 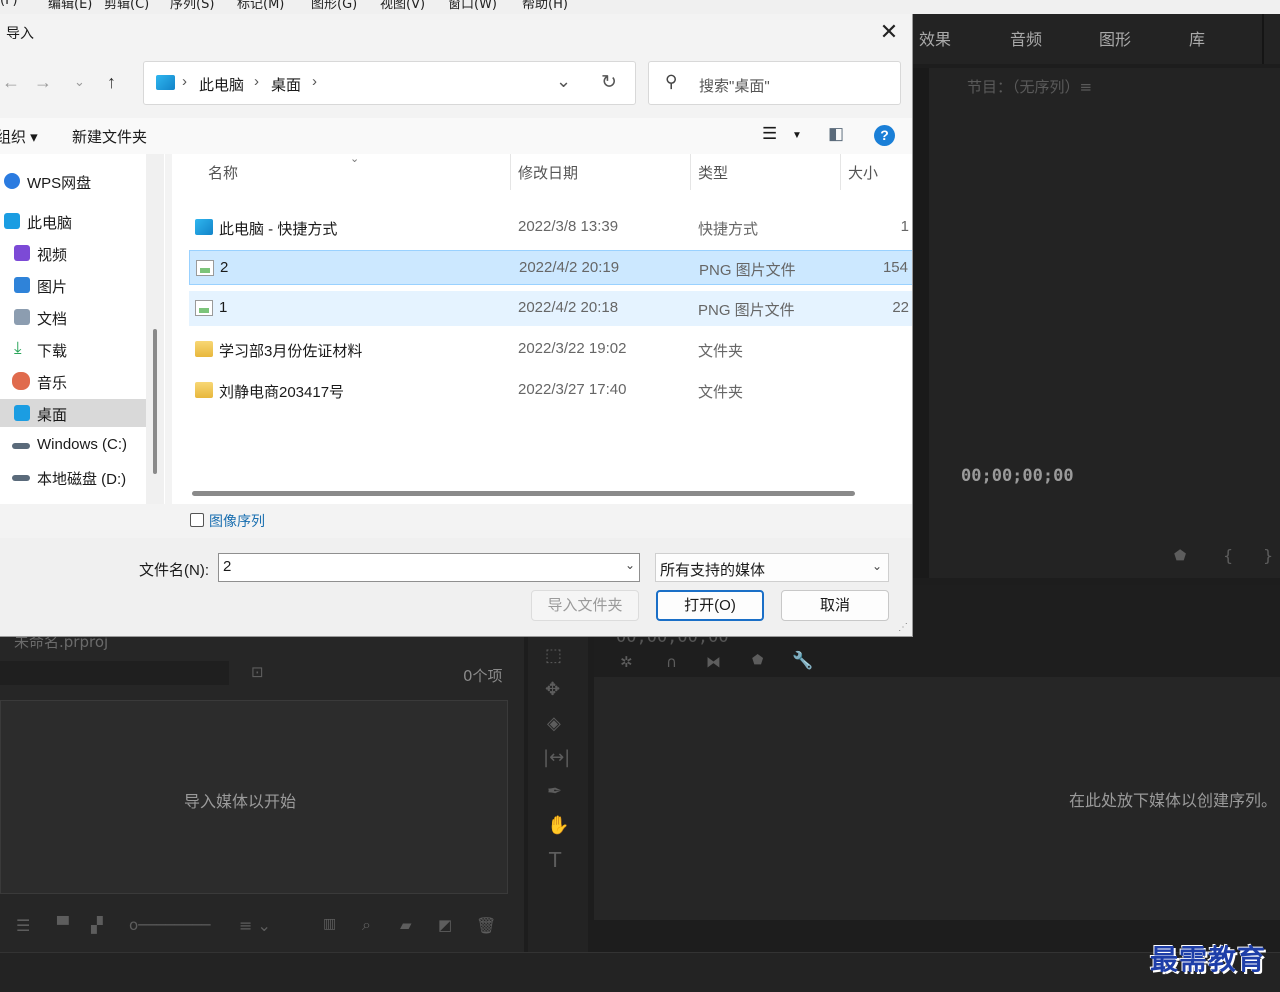 I want to click on file-date: 2022/3/8 13:39, so click(x=568, y=226).